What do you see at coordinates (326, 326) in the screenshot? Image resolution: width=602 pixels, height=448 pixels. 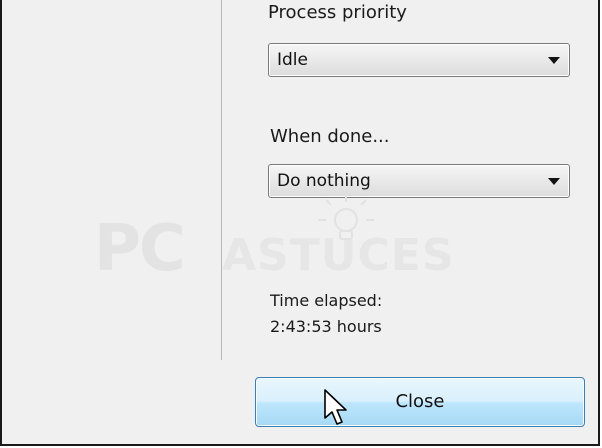 I see `time-elapsed-value: 2:43:53 hours` at bounding box center [326, 326].